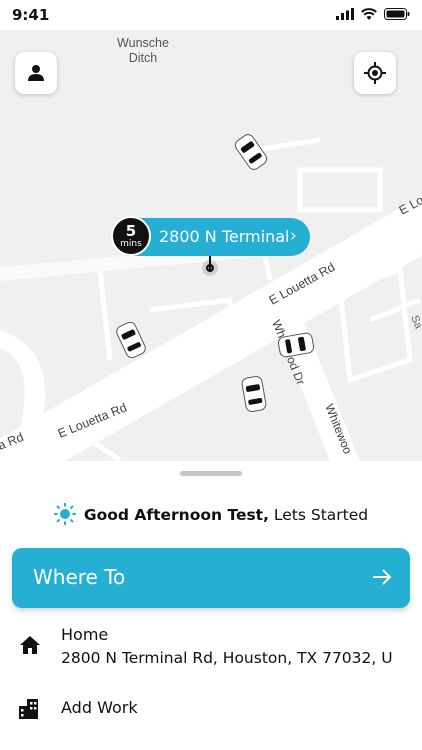 The image size is (422, 750). I want to click on eta-badge: 5 mins, so click(131, 236).